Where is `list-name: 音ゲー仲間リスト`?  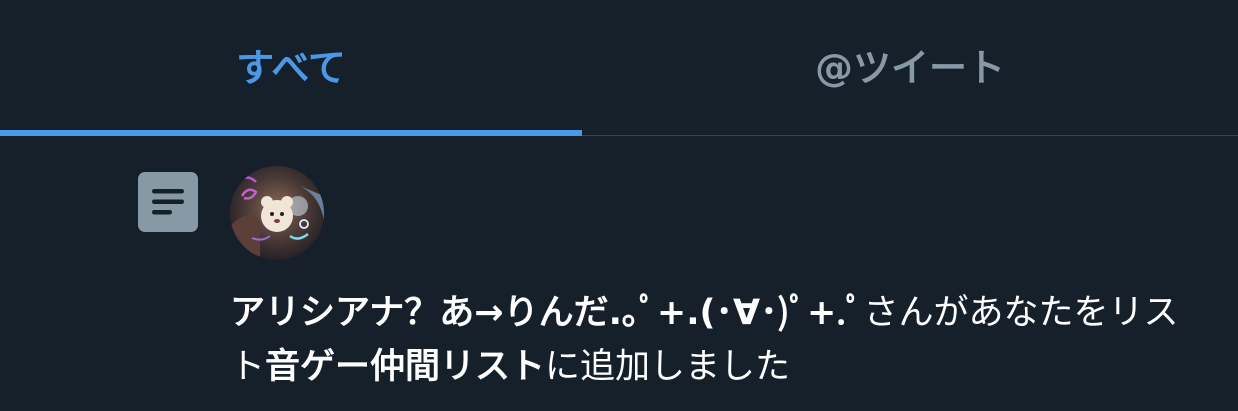
list-name: 音ゲー仲間リスト is located at coordinates (405, 367).